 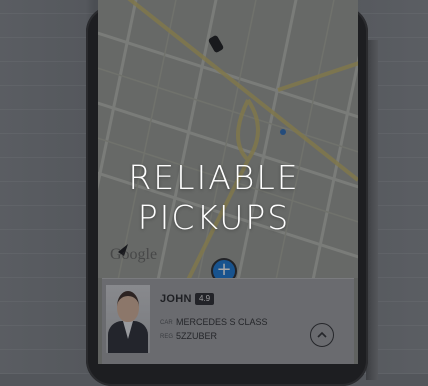 I want to click on driver-name: JOHN, so click(x=176, y=299).